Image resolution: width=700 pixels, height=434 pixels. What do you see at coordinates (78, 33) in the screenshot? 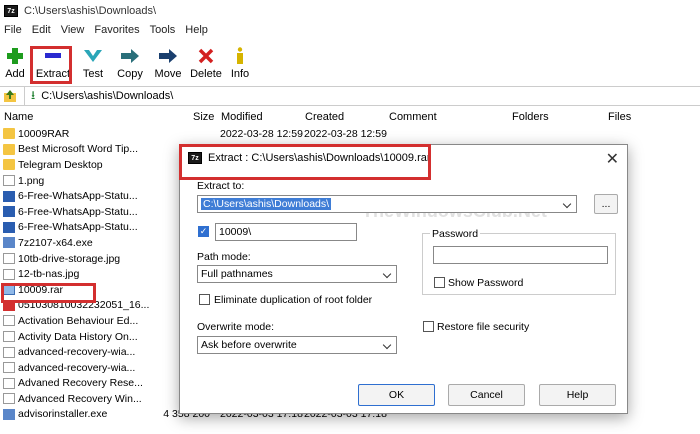
I see `menu-view: View` at bounding box center [78, 33].